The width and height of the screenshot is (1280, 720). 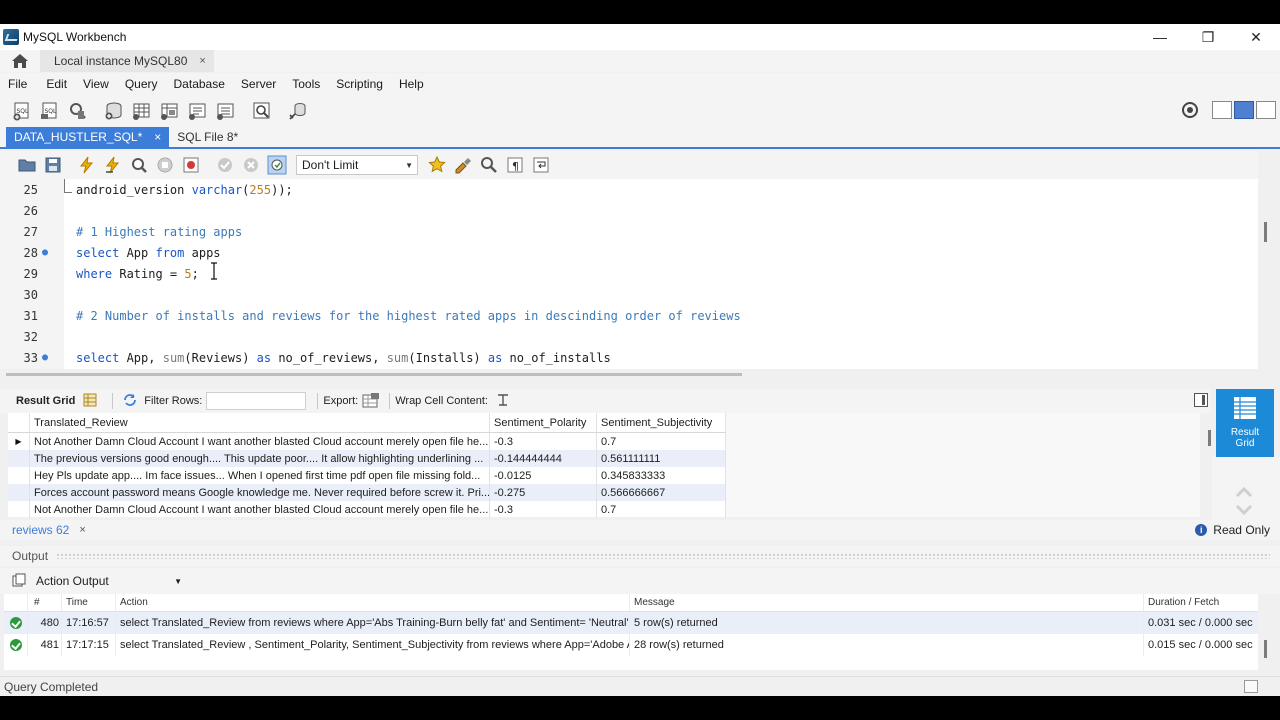 What do you see at coordinates (298, 111) in the screenshot?
I see `reconnect-icon` at bounding box center [298, 111].